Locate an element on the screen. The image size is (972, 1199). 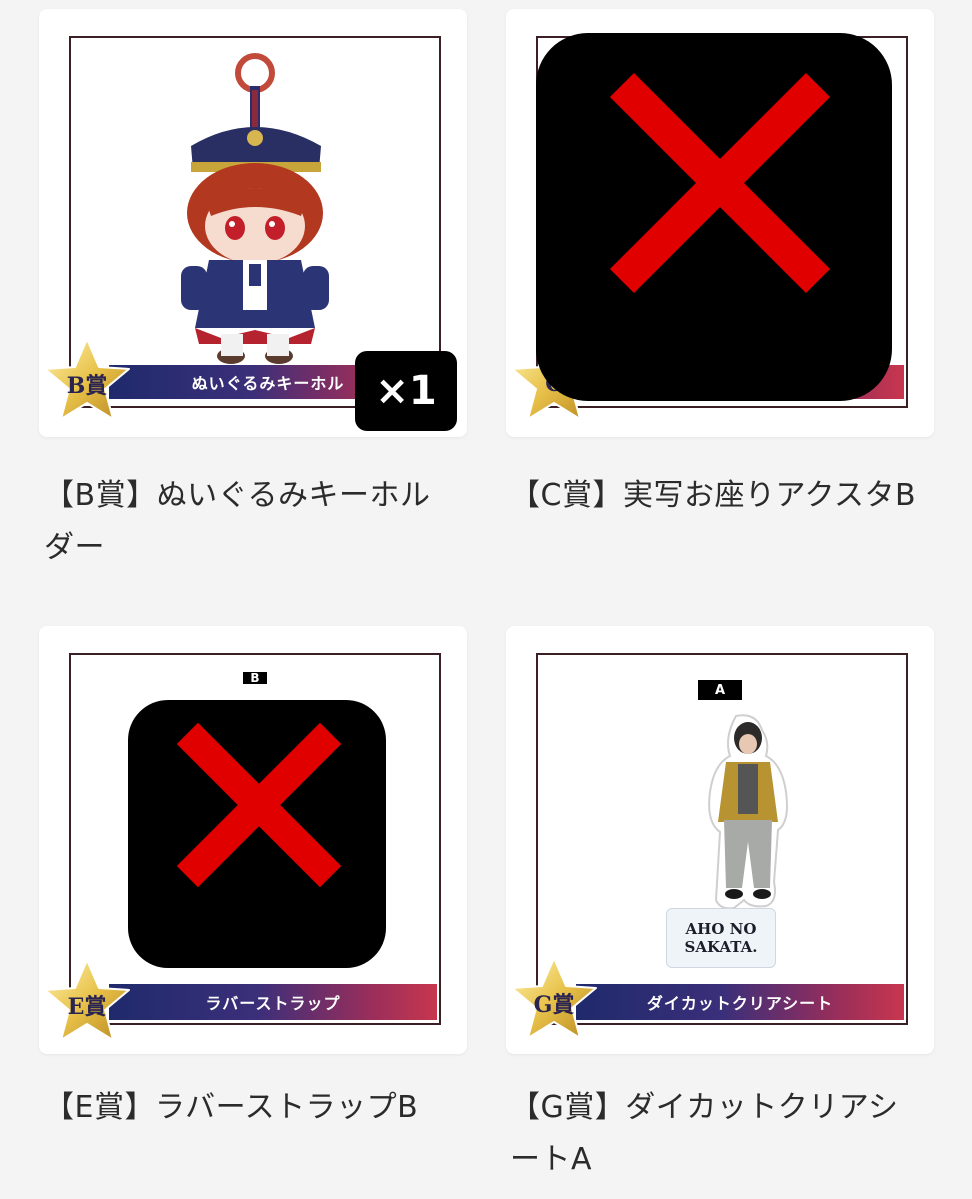
prize-caption: 【B賞】ぬいぐるみキーホルダー is located at coordinates (249, 522).